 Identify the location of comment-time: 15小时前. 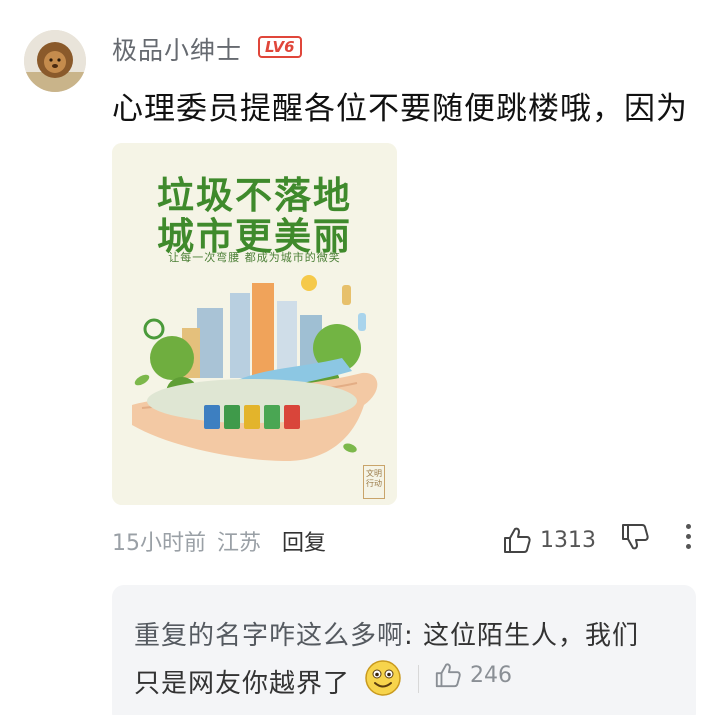
(159, 543).